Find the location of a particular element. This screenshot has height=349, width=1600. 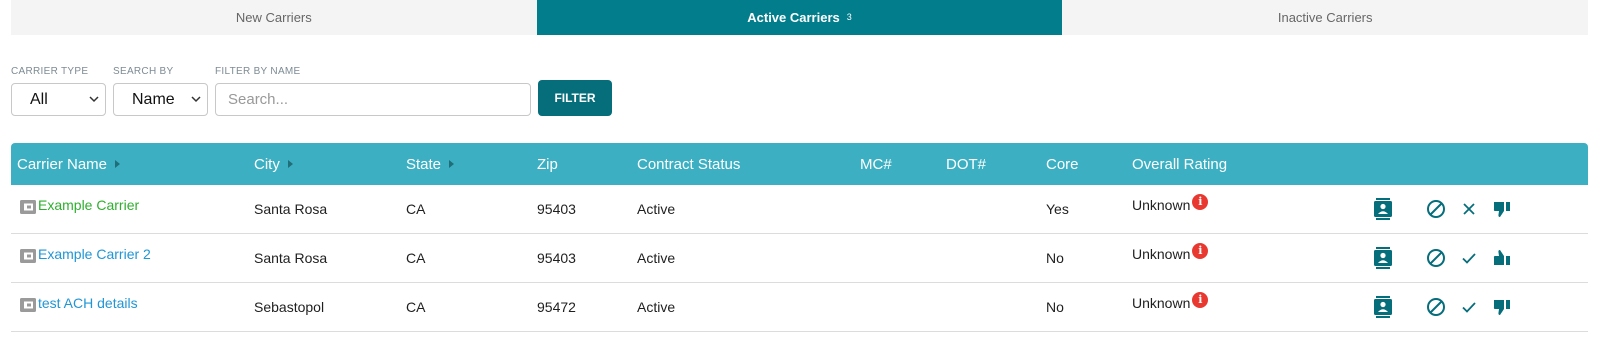

city-cell: Sebastopol is located at coordinates (289, 307).